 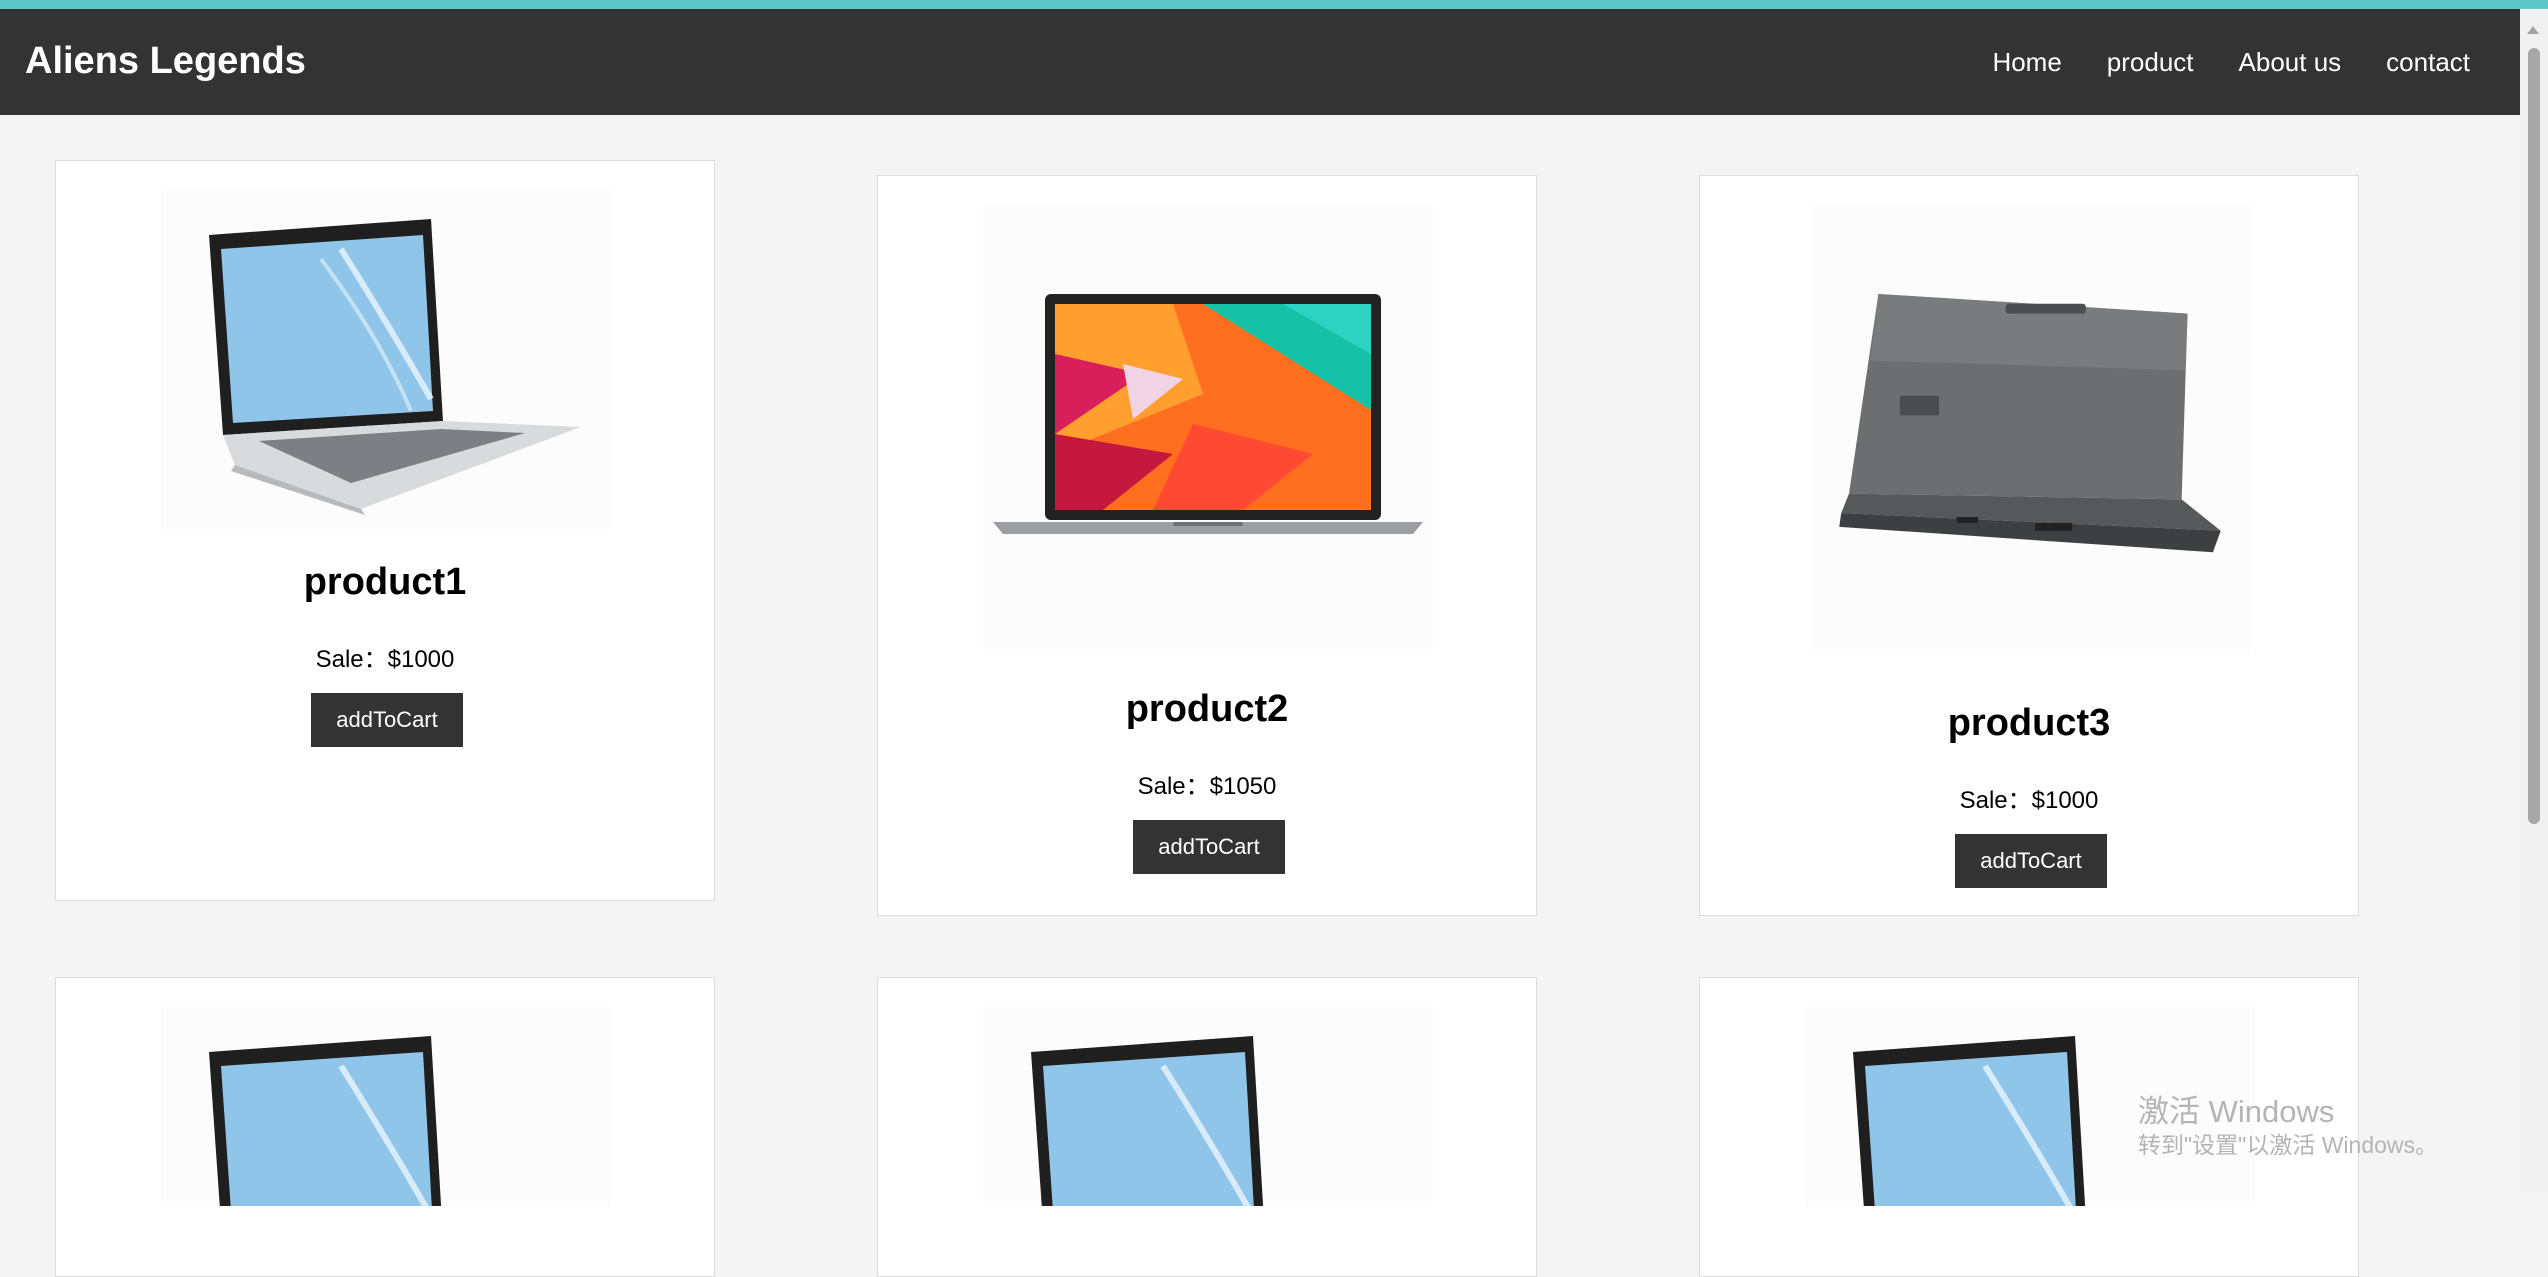 What do you see at coordinates (1274, 4) in the screenshot?
I see `top-accent-strip` at bounding box center [1274, 4].